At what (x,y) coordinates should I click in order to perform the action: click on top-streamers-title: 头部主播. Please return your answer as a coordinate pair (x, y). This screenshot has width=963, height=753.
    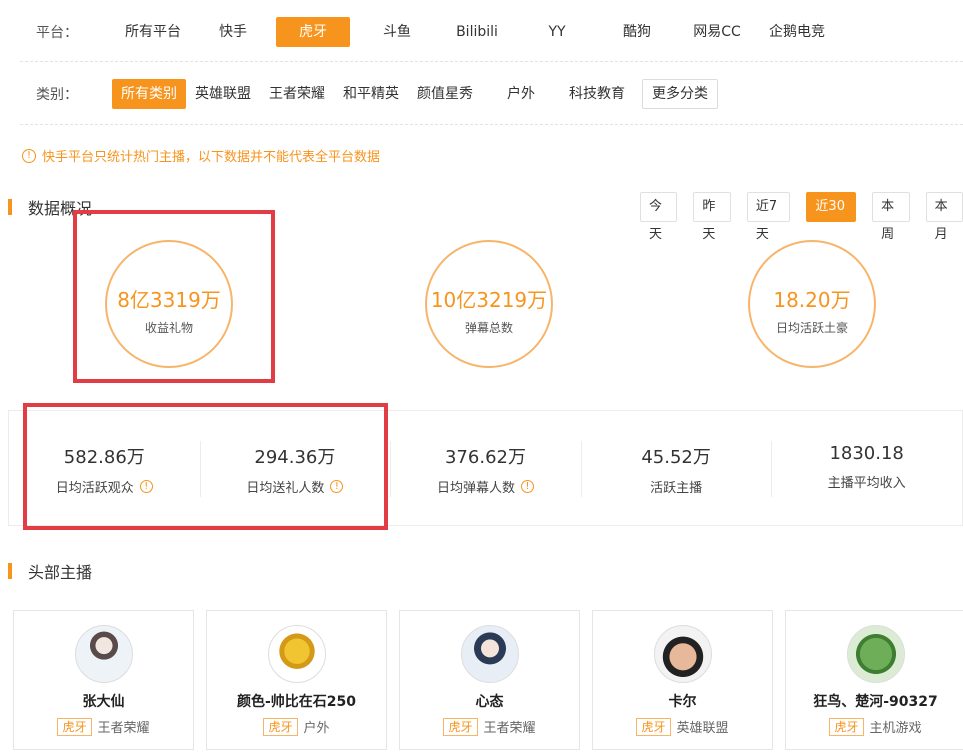
    Looking at the image, I should click on (60, 572).